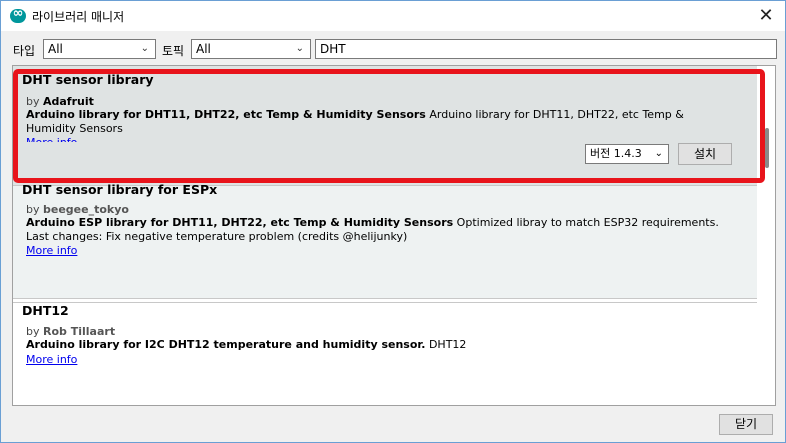 This screenshot has width=786, height=443. I want to click on arduino-logo-icon, so click(18, 14).